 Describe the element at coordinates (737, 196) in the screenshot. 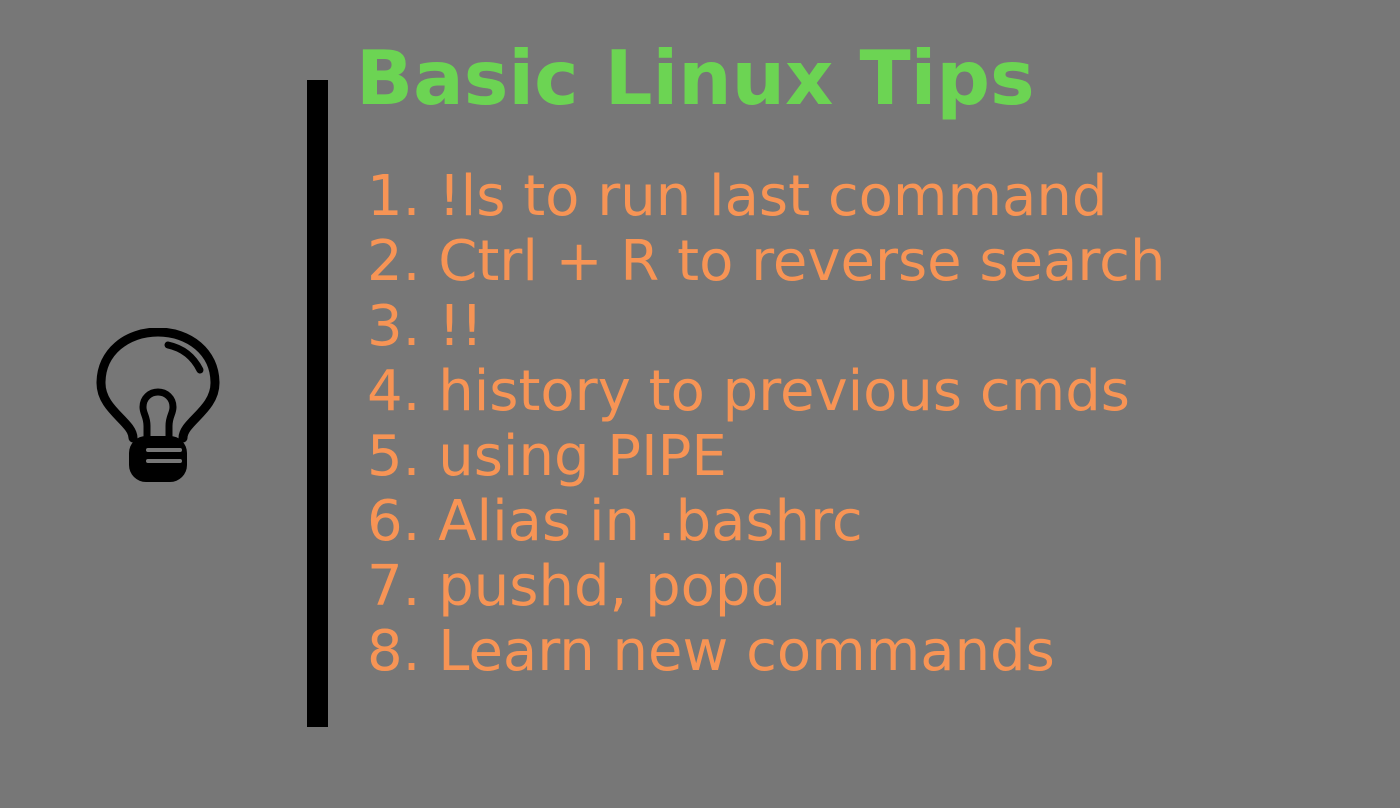

I see `tip-item: 1. !ls to run last command` at that location.